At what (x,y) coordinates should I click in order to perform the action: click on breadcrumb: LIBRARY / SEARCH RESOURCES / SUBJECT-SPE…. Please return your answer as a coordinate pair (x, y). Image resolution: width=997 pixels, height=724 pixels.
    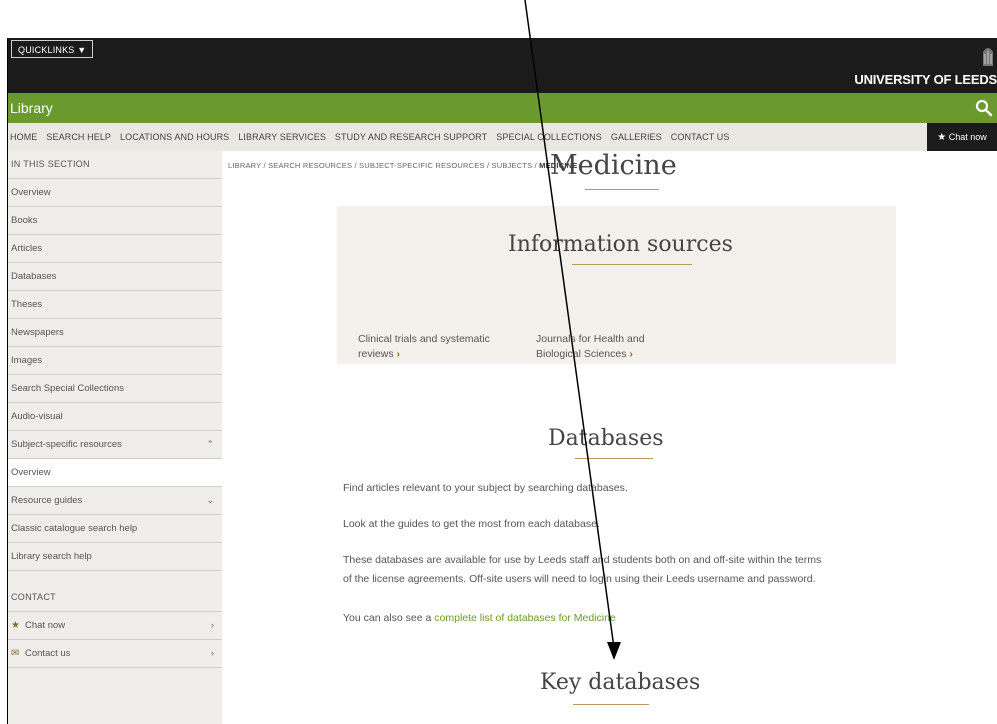
    Looking at the image, I should click on (402, 165).